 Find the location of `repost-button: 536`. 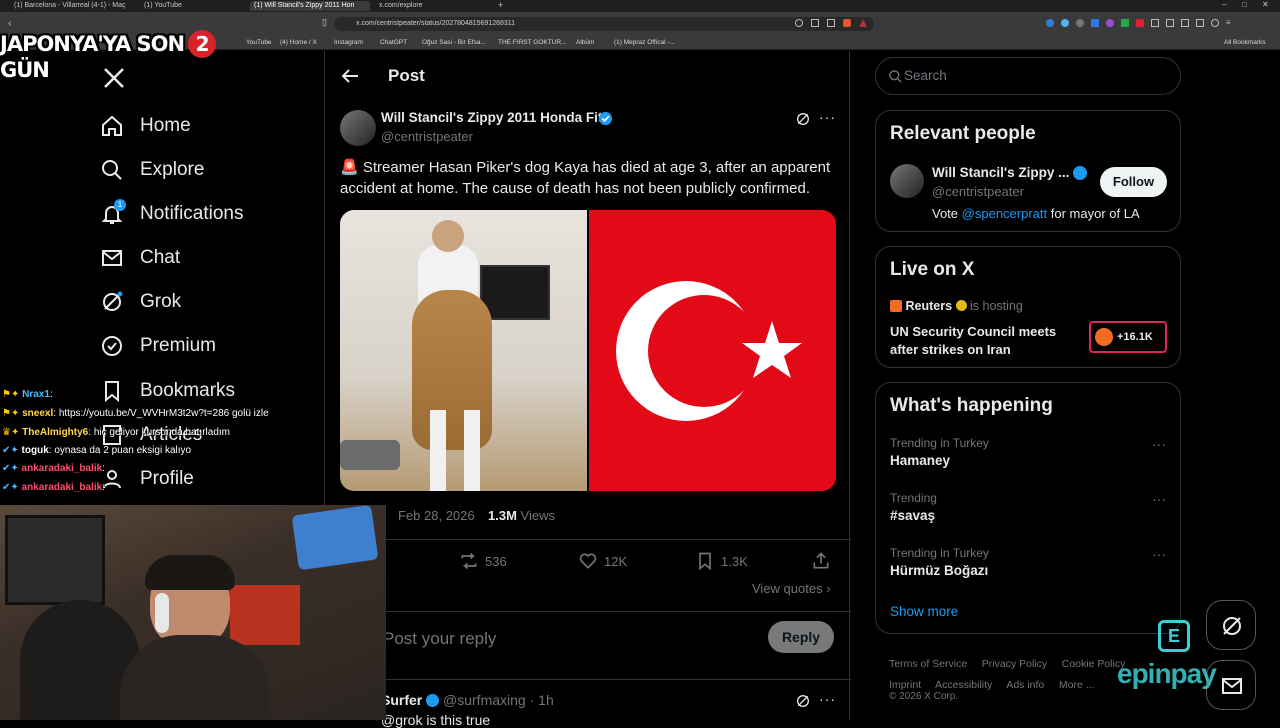

repost-button: 536 is located at coordinates (483, 561).